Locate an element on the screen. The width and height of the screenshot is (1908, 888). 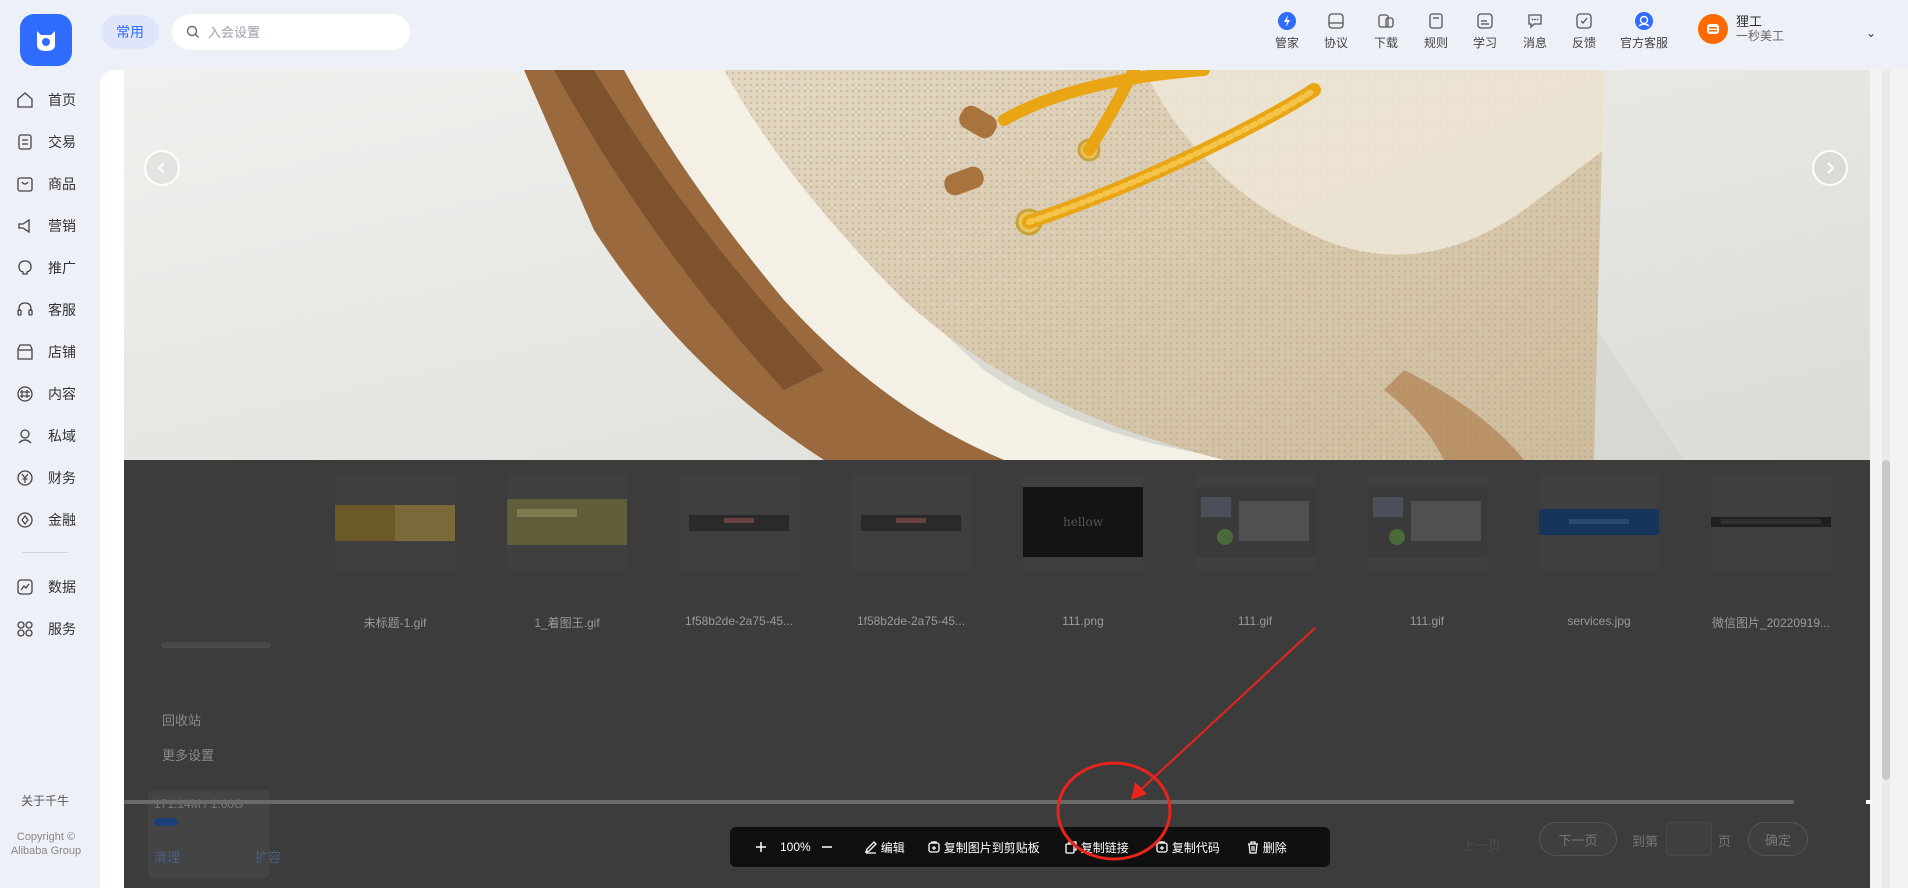
minus-icon is located at coordinates (826, 847).